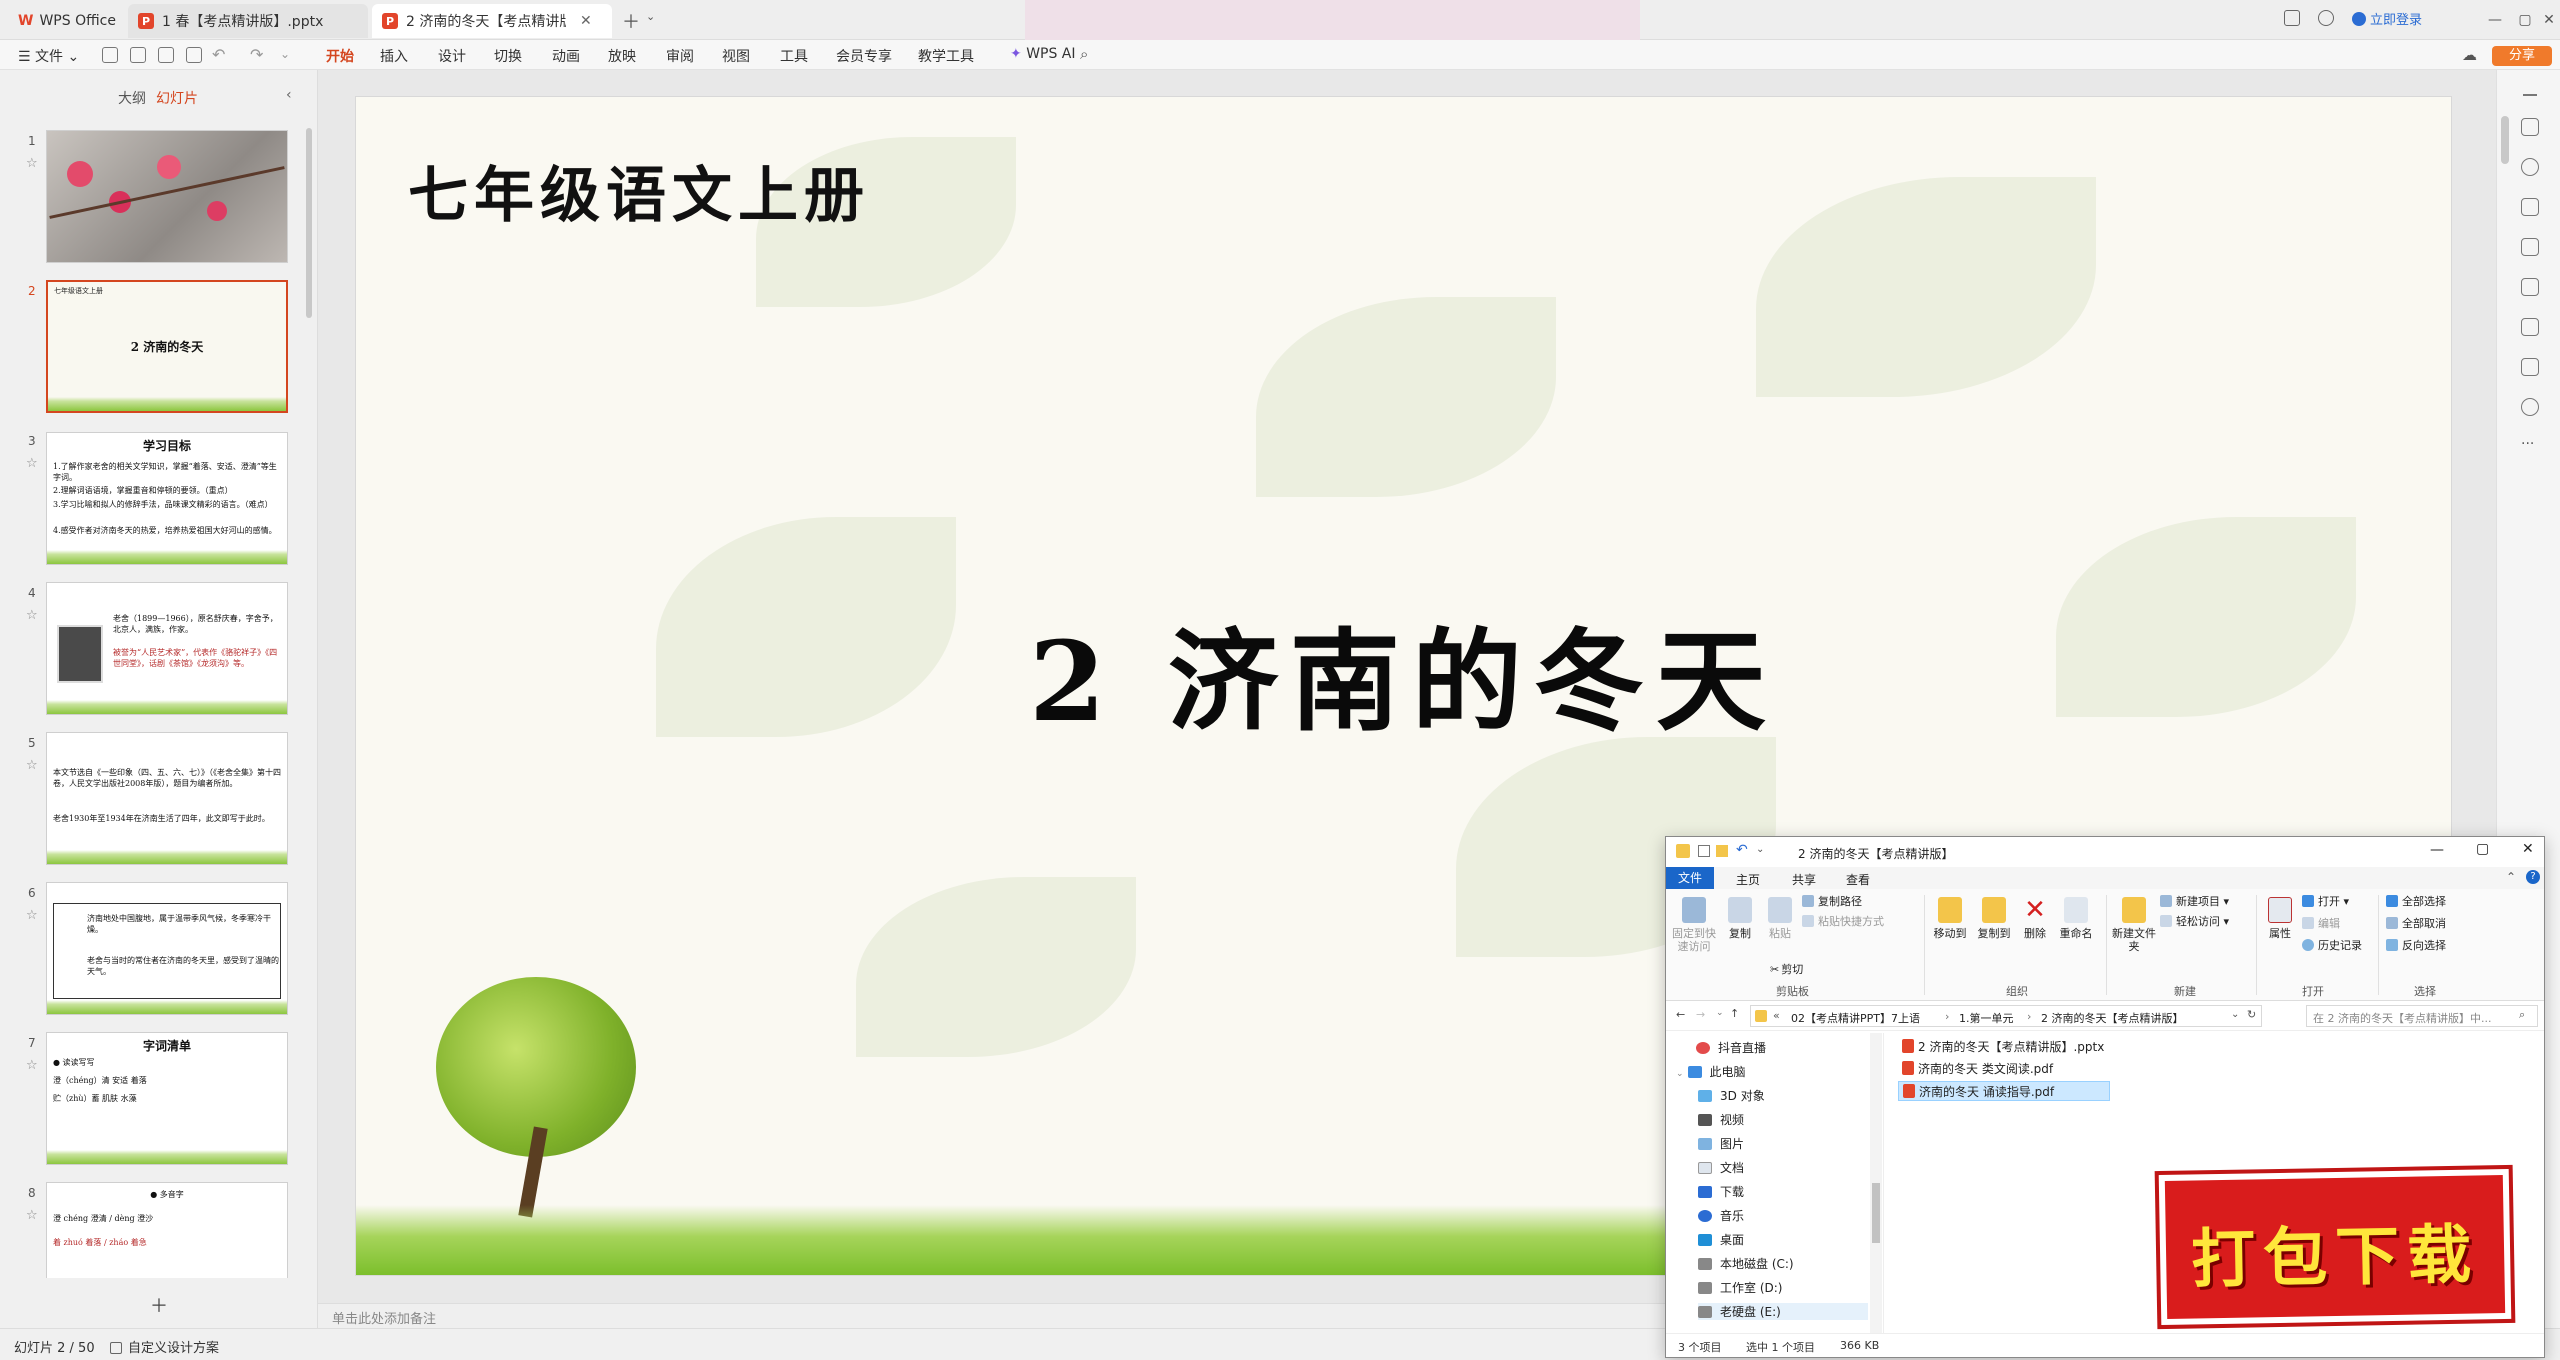  Describe the element at coordinates (2416, 923) in the screenshot. I see `select-none-button: 全部取消` at that location.